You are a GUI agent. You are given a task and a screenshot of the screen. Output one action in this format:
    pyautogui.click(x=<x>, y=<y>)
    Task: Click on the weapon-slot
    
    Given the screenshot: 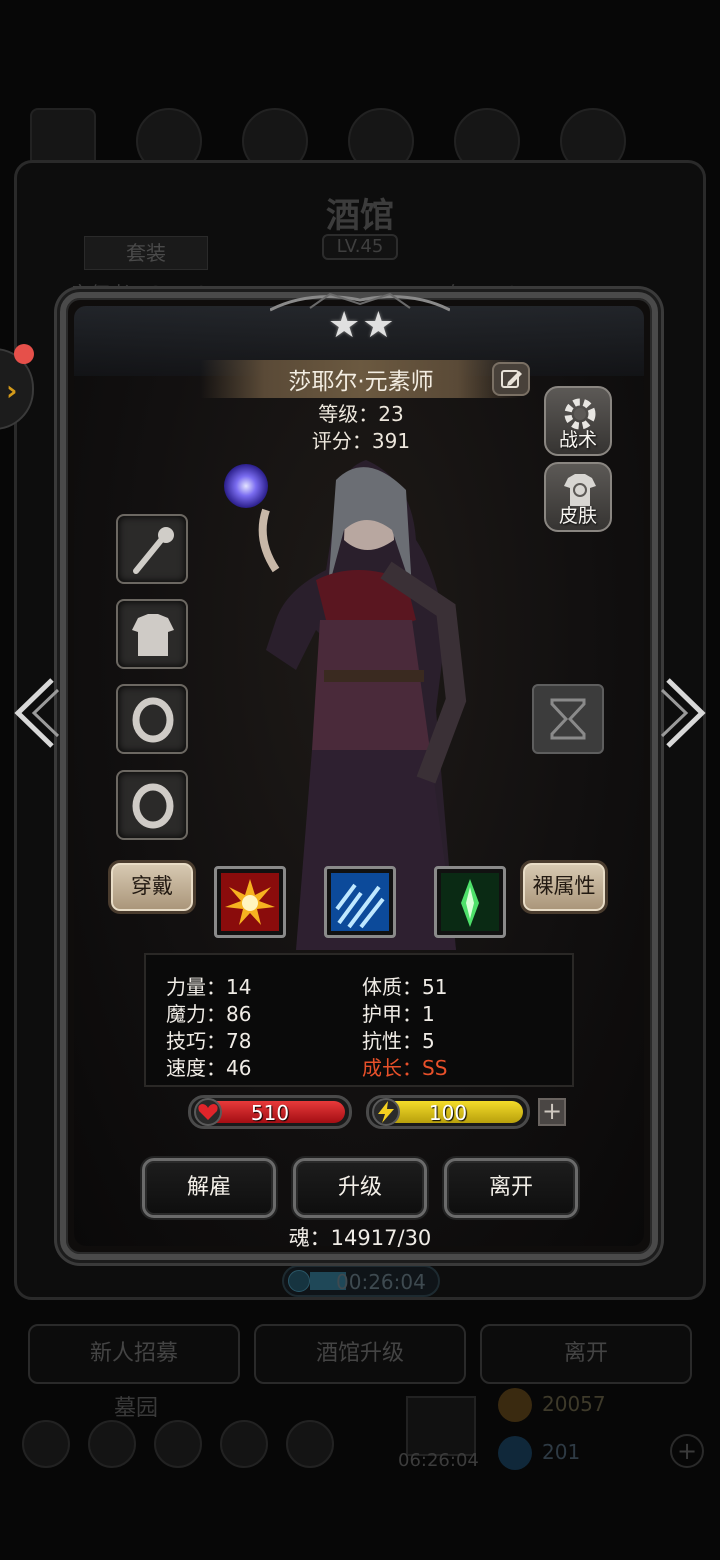 What is the action you would take?
    pyautogui.click(x=152, y=549)
    